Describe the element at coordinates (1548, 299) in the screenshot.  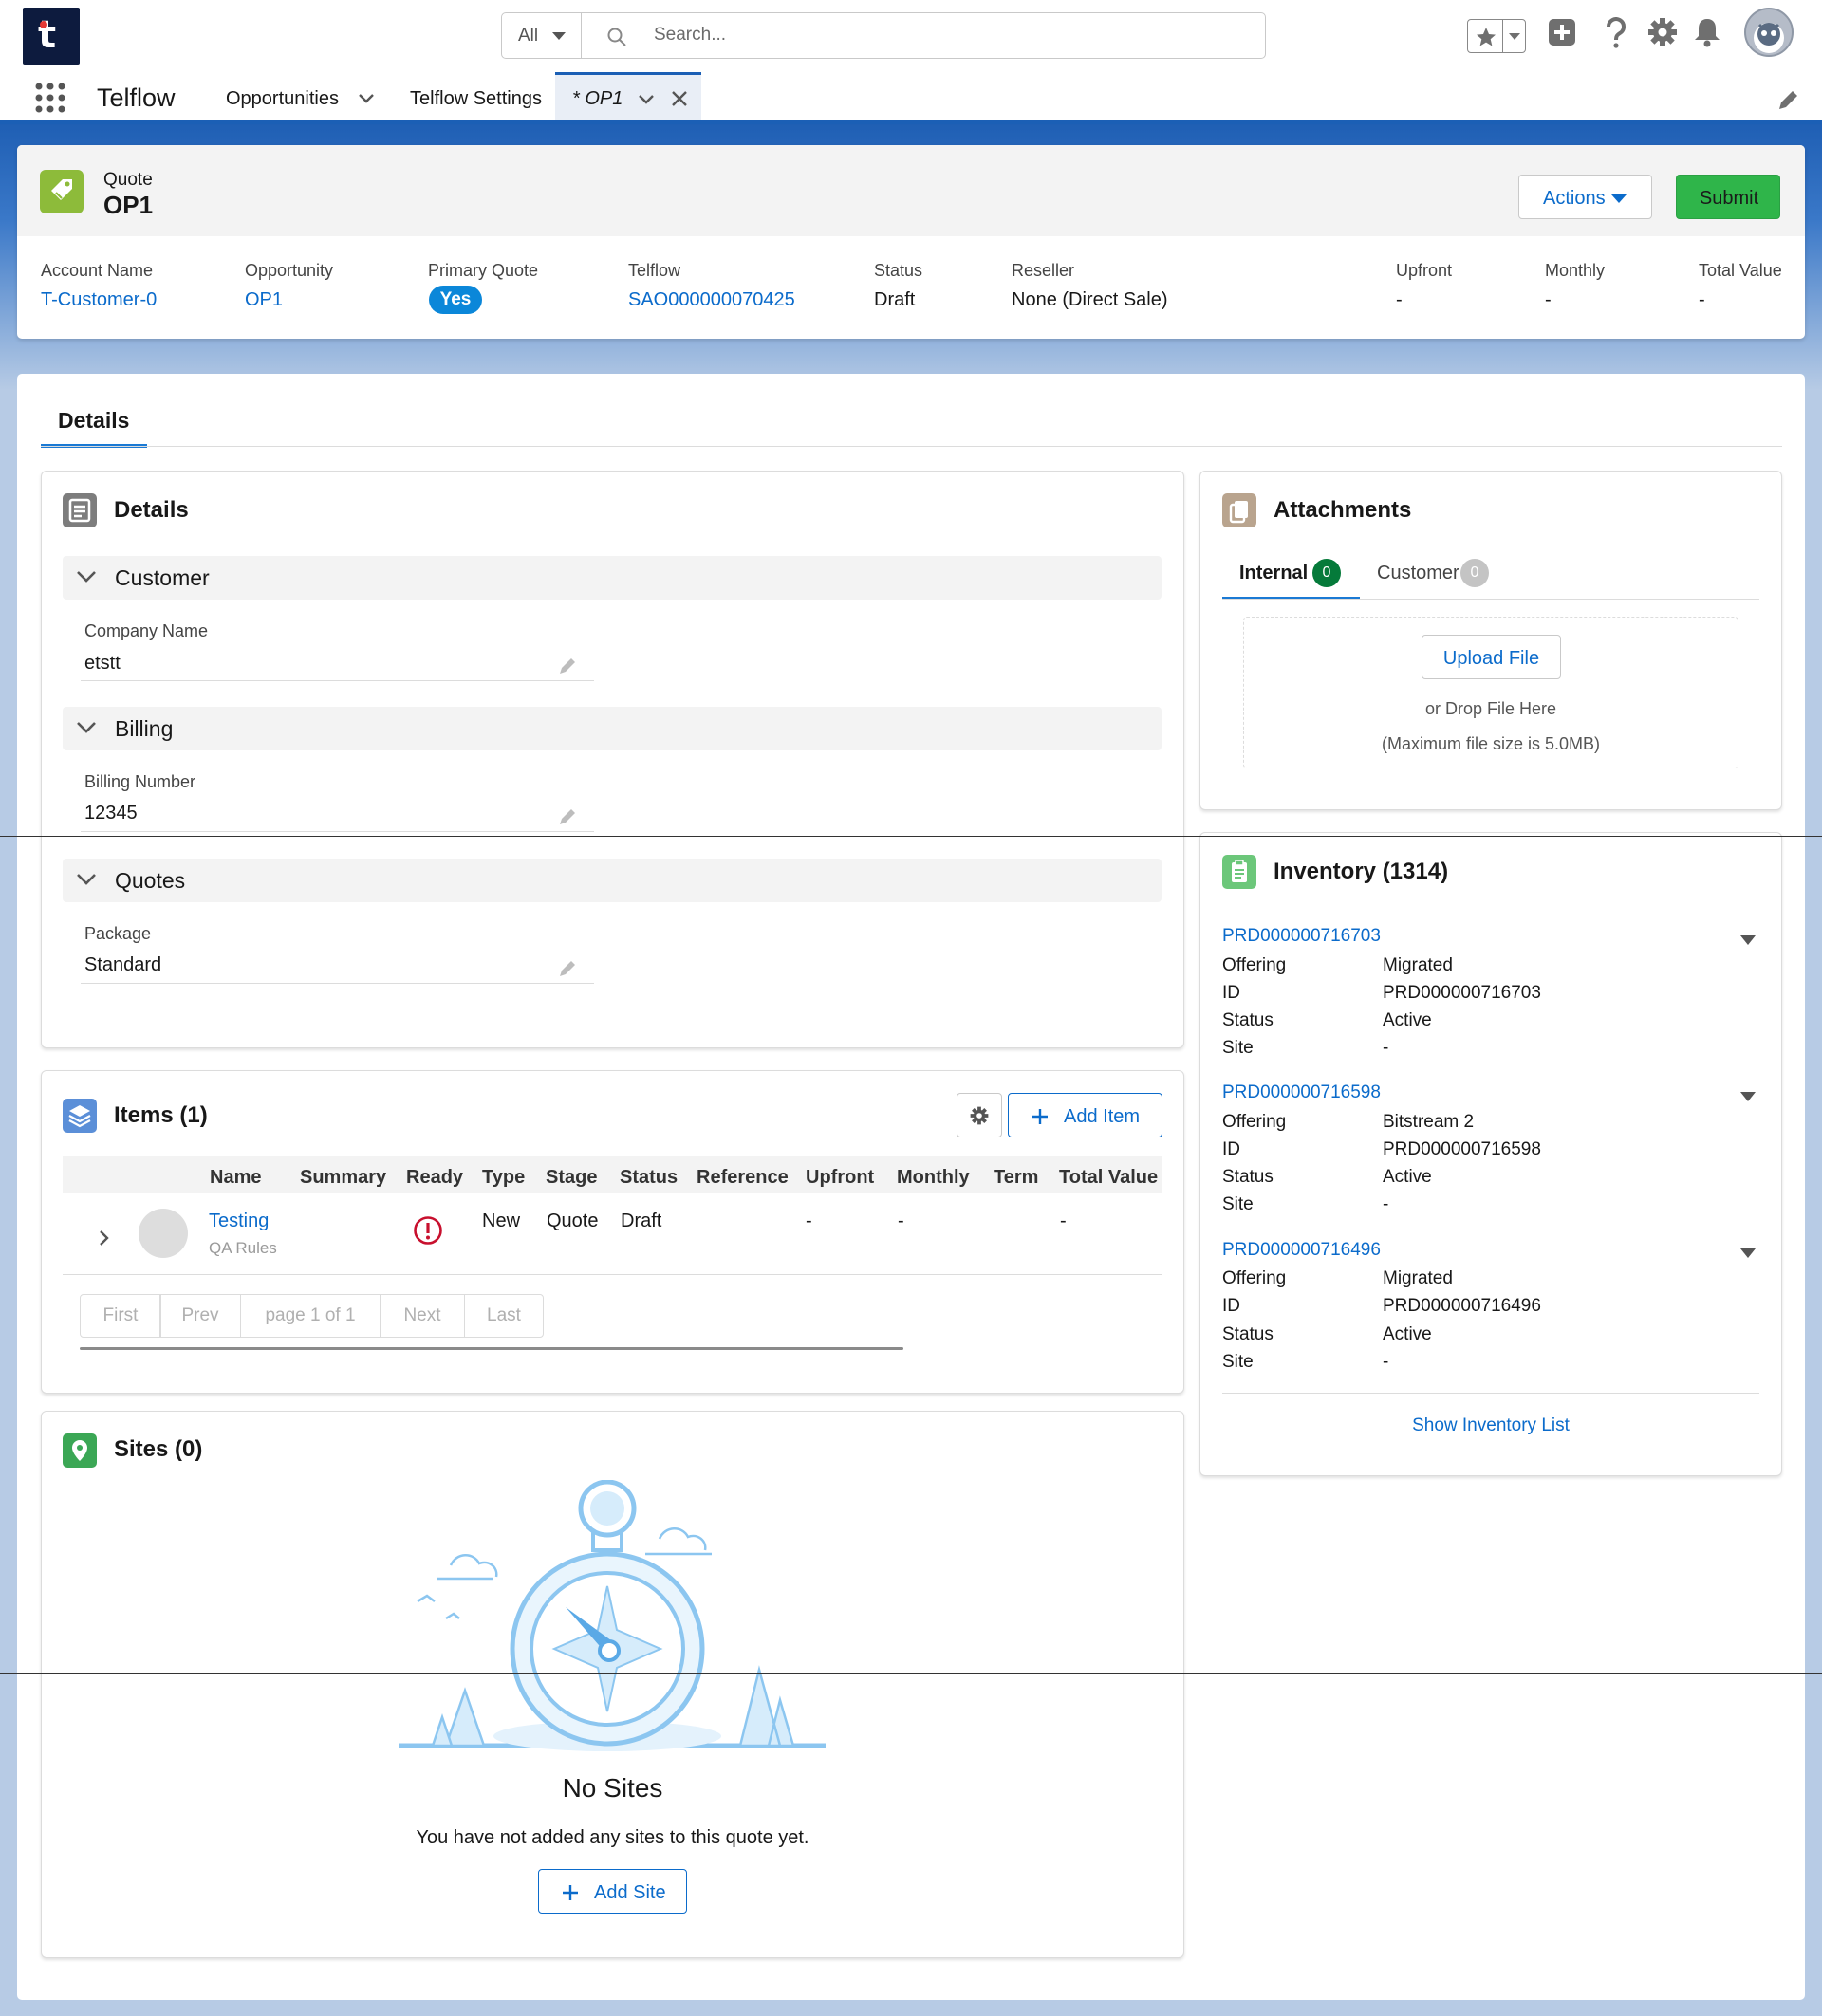
I see `monthly-value: -` at that location.